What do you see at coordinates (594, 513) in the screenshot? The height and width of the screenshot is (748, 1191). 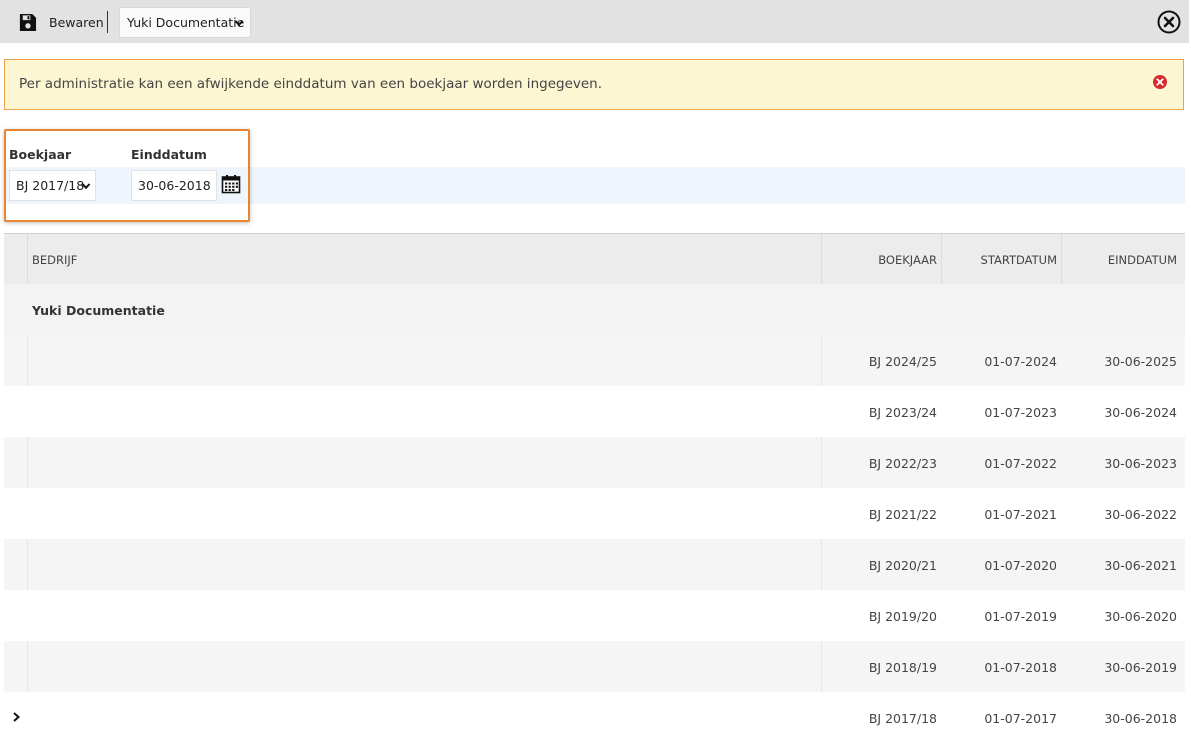 I see `table-row: BJ 2021/22 01-07-2021 30-06-2022` at bounding box center [594, 513].